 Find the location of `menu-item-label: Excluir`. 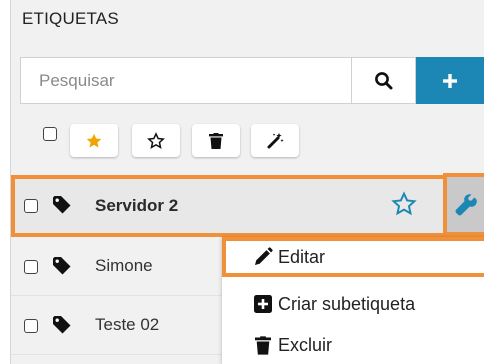

menu-item-label: Excluir is located at coordinates (305, 344).